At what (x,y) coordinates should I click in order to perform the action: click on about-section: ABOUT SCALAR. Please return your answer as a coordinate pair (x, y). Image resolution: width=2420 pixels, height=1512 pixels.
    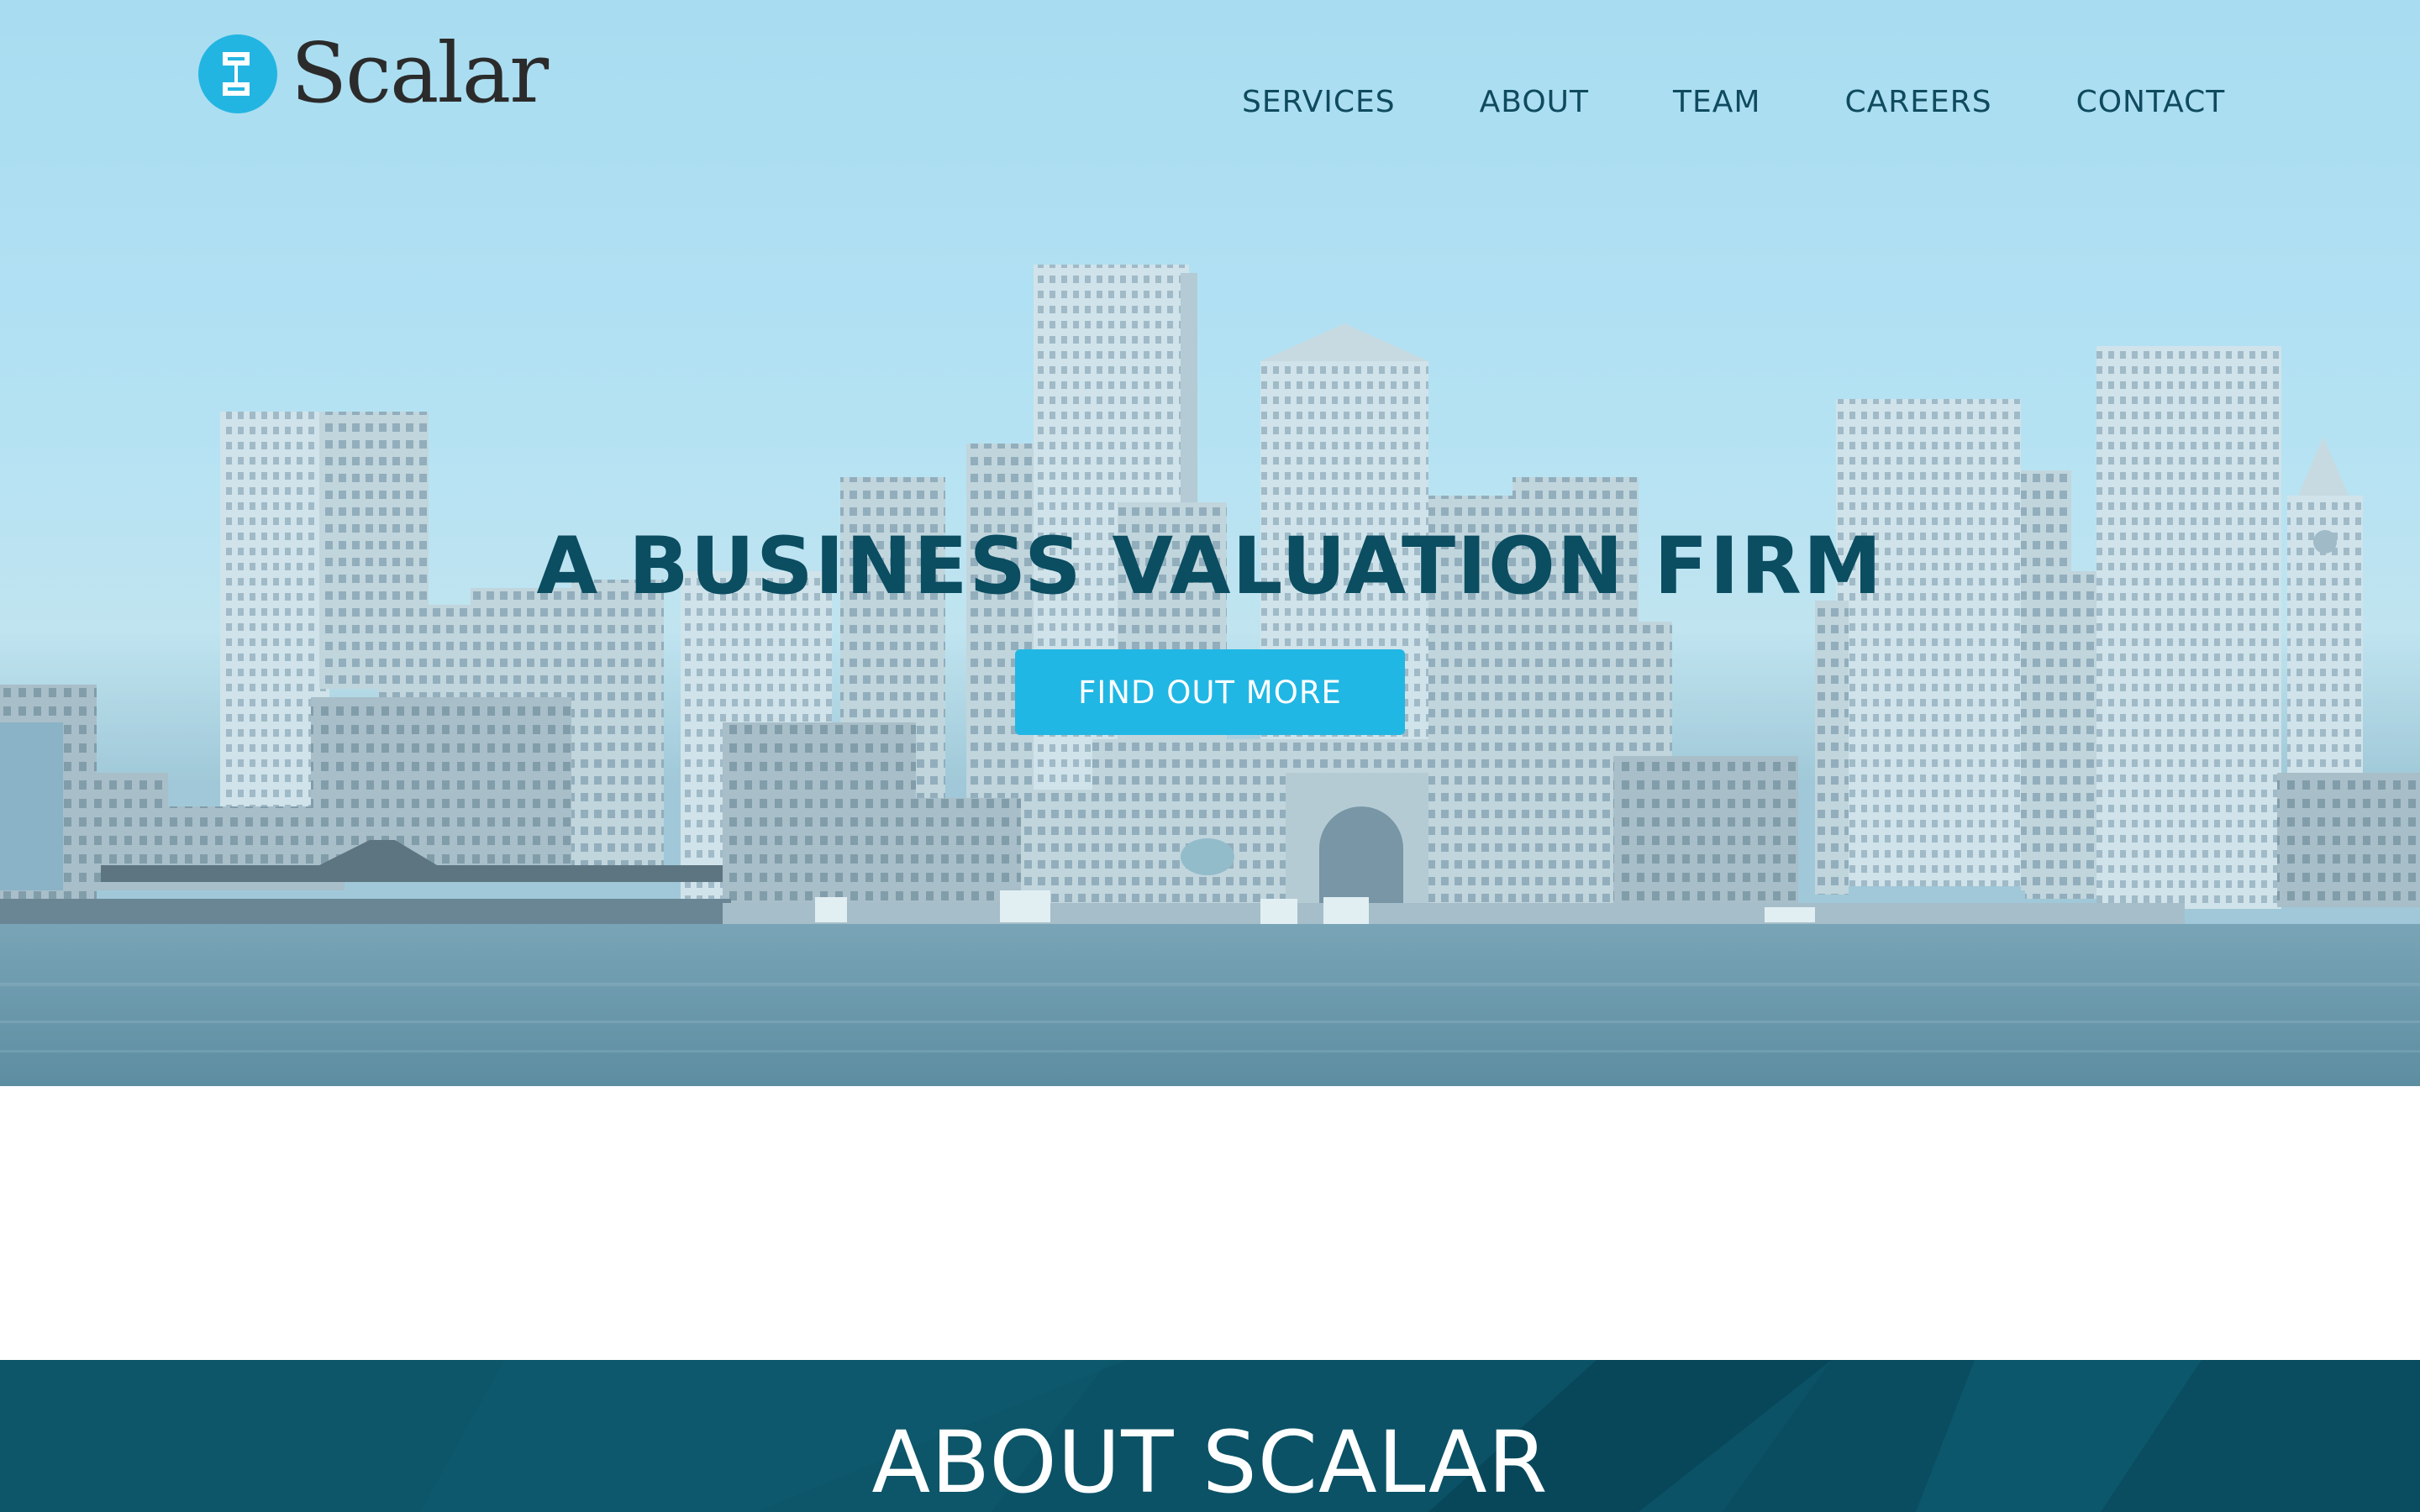
    Looking at the image, I should click on (1210, 1436).